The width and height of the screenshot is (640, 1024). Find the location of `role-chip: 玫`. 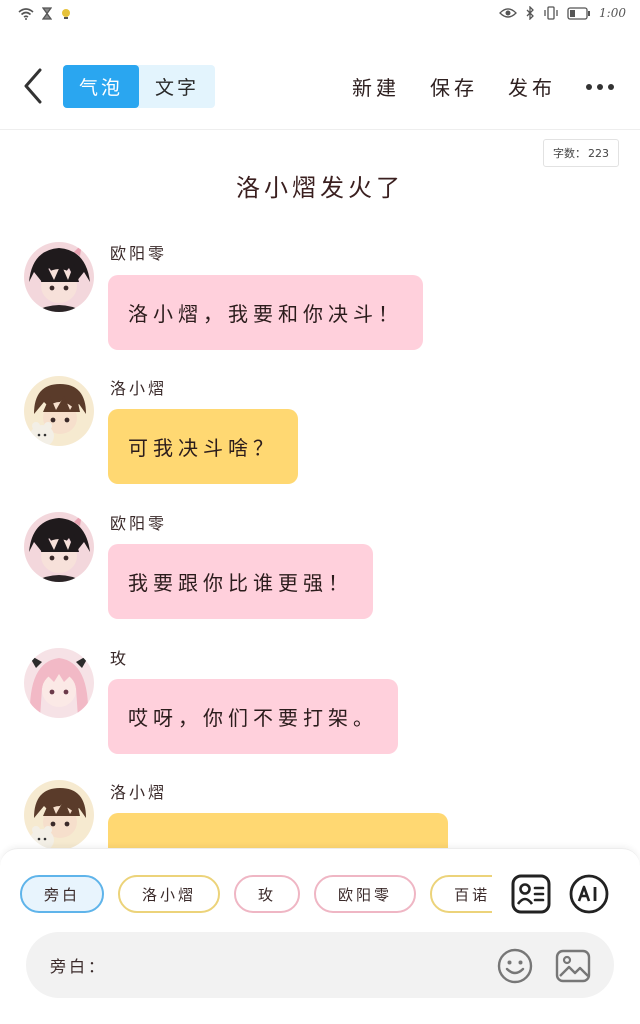

role-chip: 玫 is located at coordinates (267, 894).